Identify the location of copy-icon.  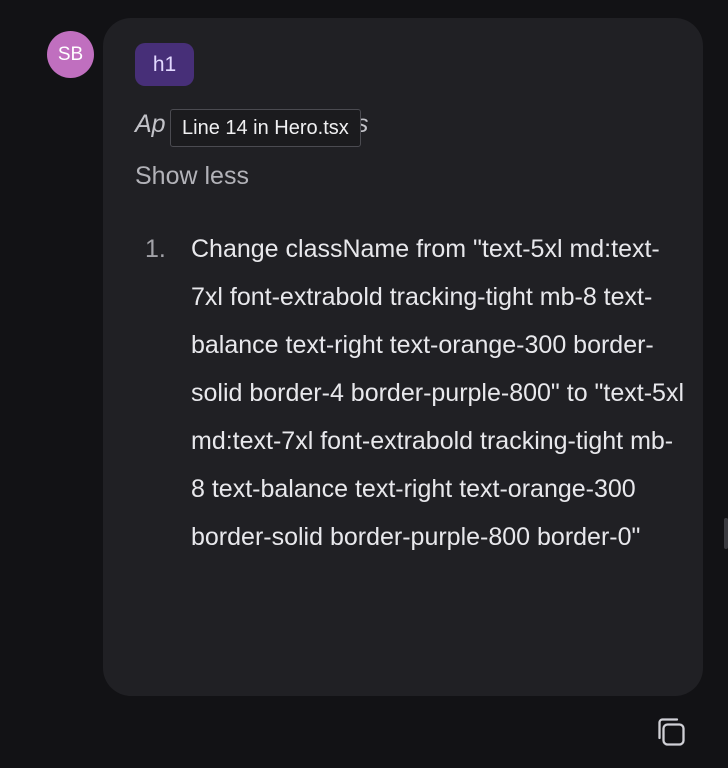
(671, 732).